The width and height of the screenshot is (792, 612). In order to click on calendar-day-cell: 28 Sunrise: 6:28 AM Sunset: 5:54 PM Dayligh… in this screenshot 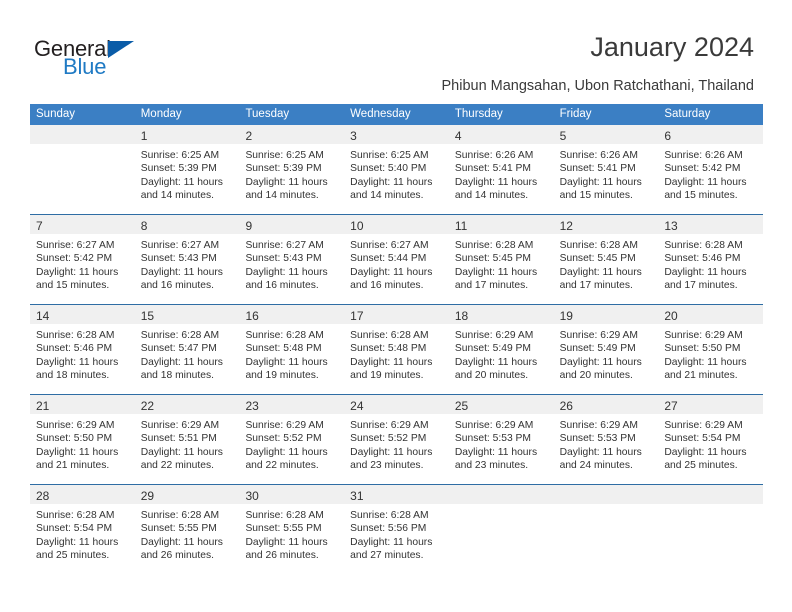, I will do `click(82, 529)`.